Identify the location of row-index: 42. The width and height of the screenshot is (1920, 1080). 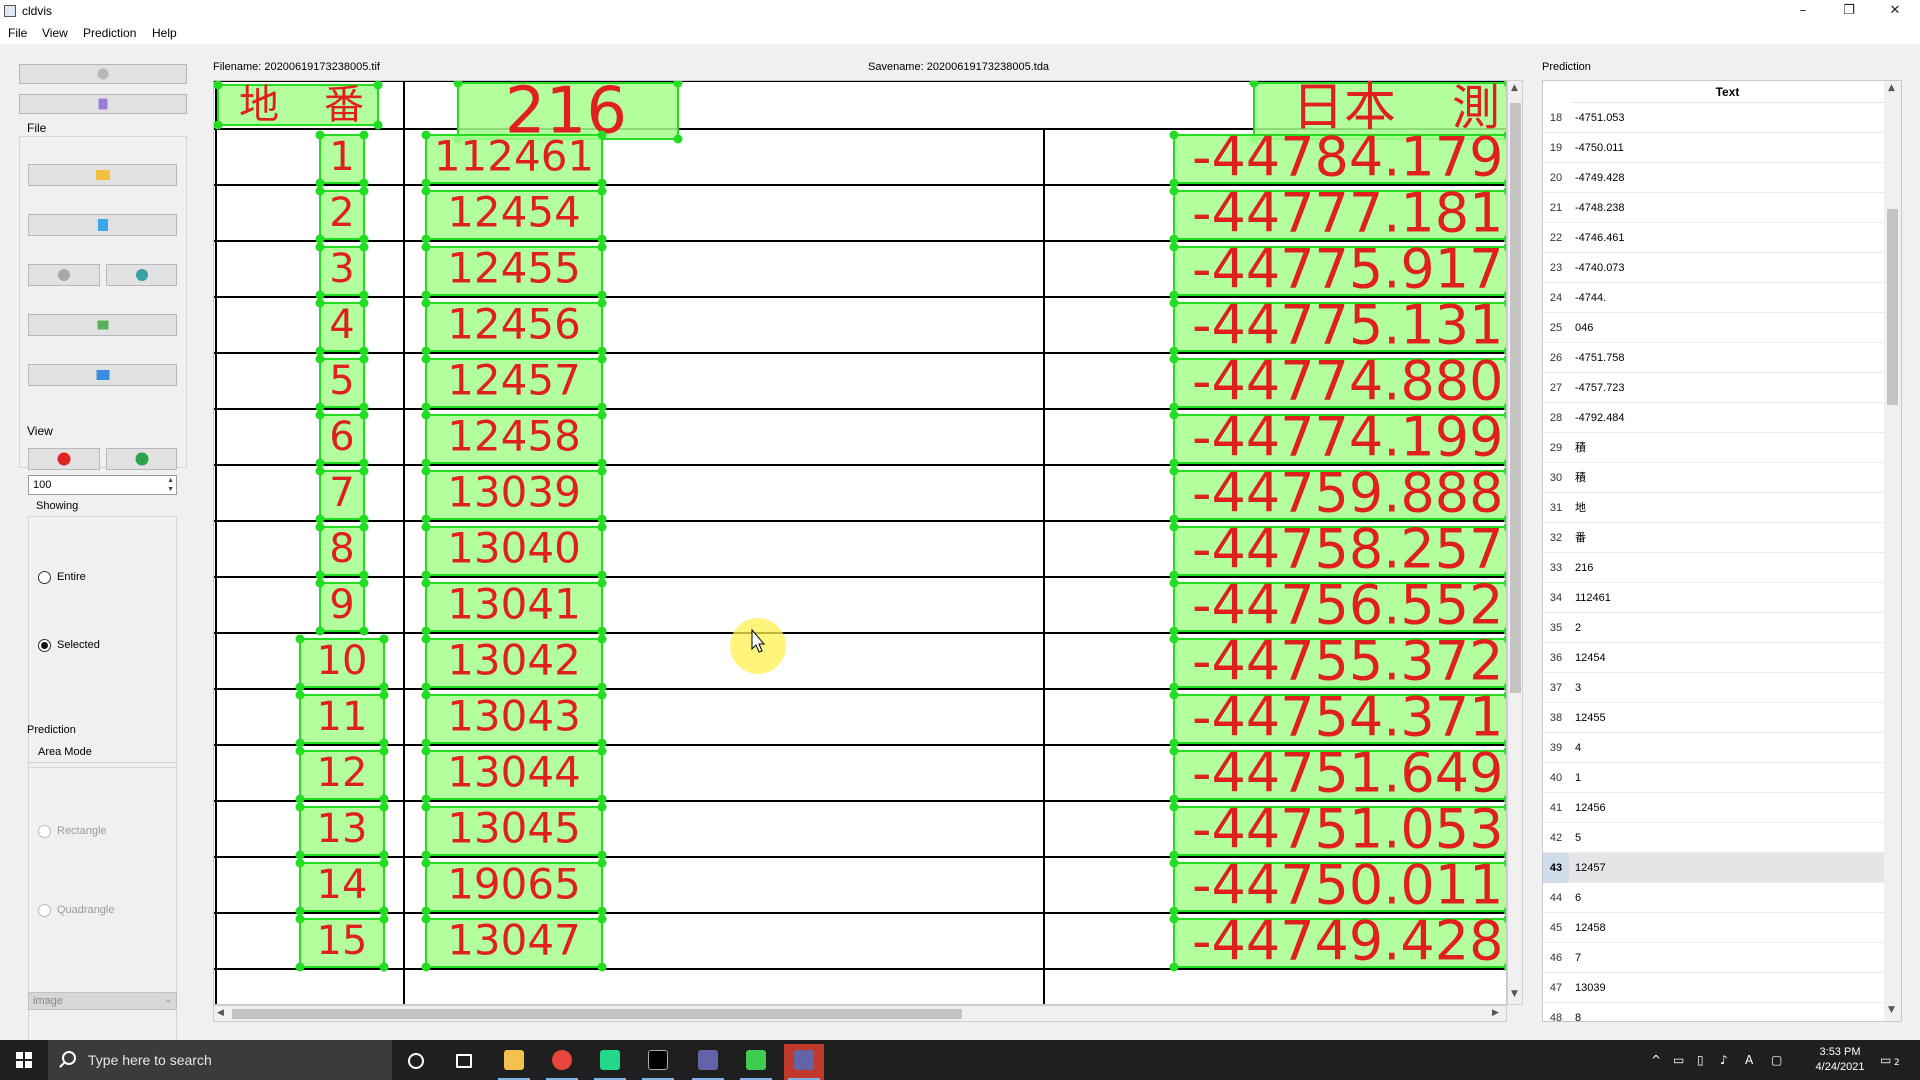
(1556, 838).